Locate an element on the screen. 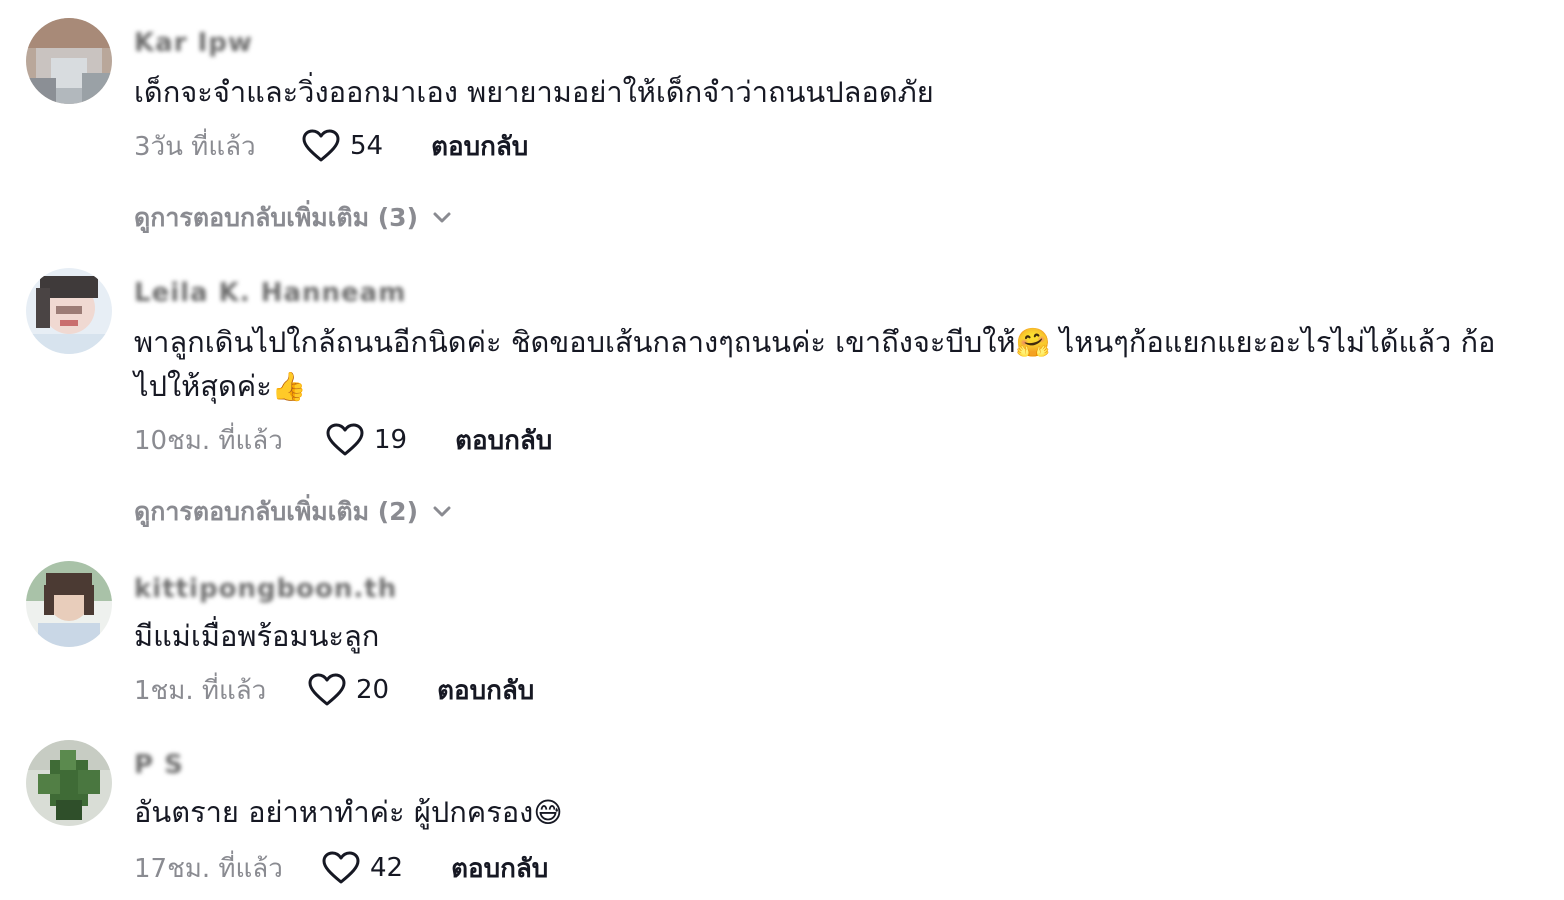  comment-username: Leila K. Hanneam is located at coordinates (270, 293).